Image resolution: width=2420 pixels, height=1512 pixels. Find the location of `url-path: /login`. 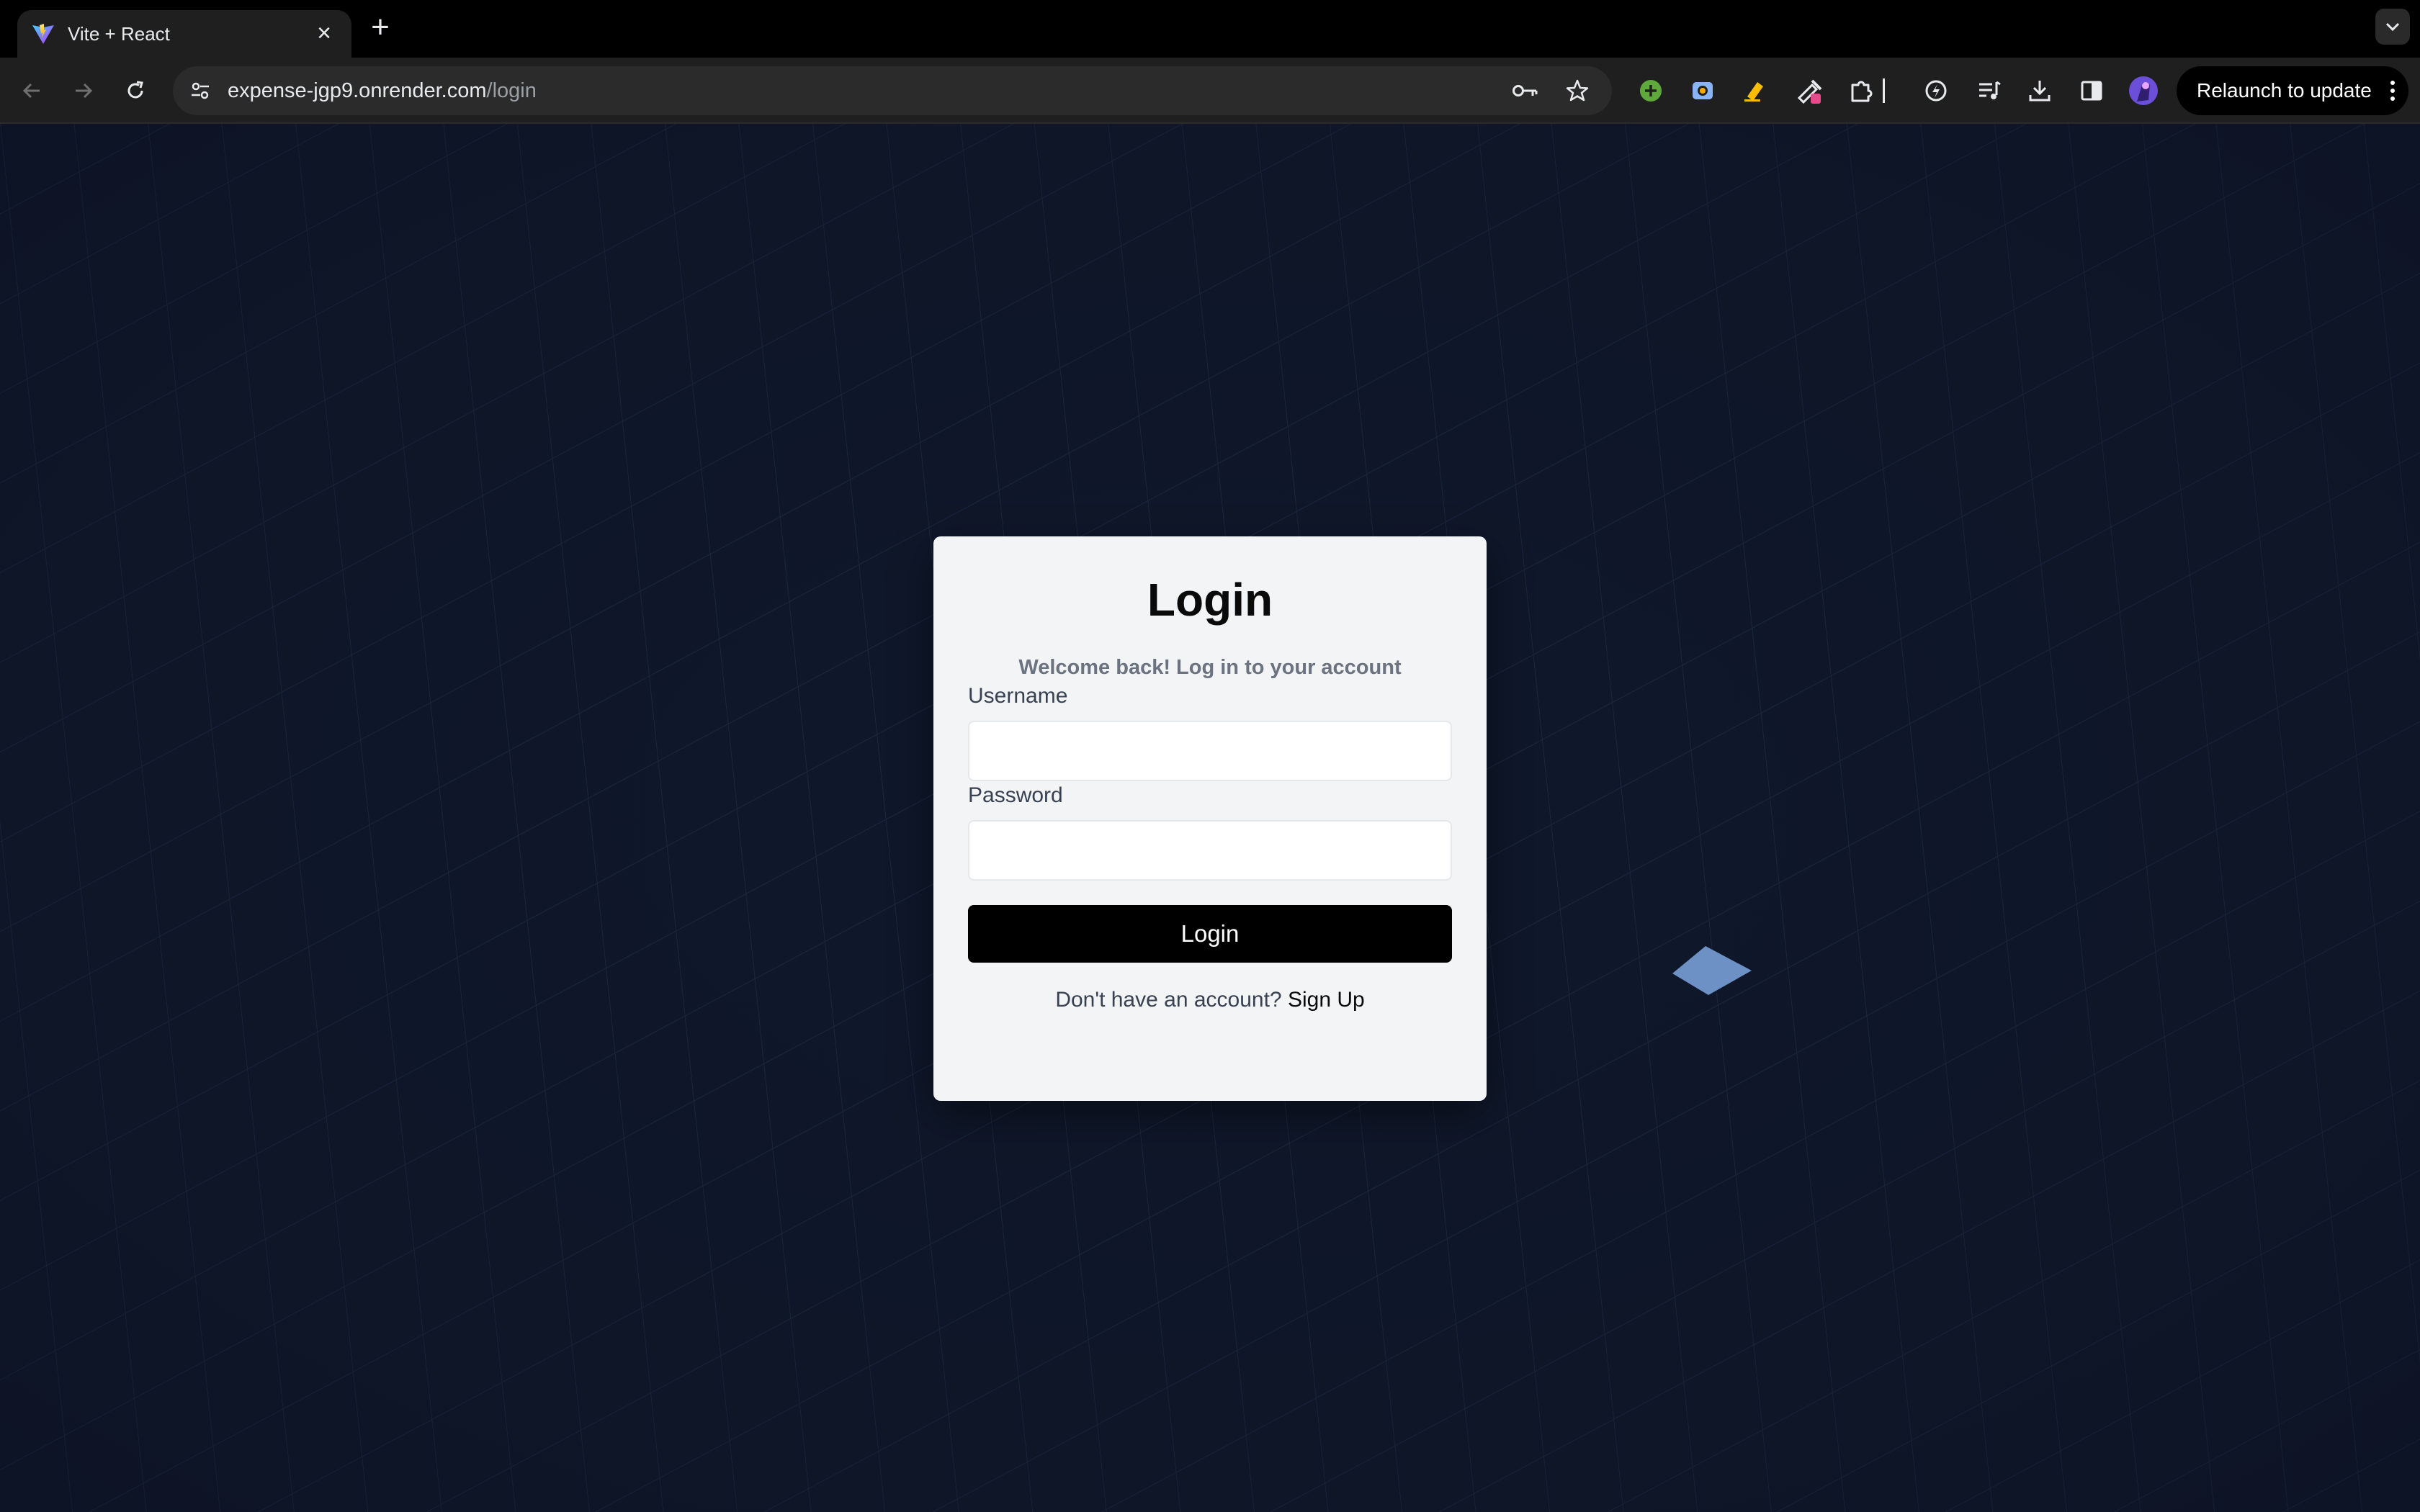

url-path: /login is located at coordinates (512, 90).